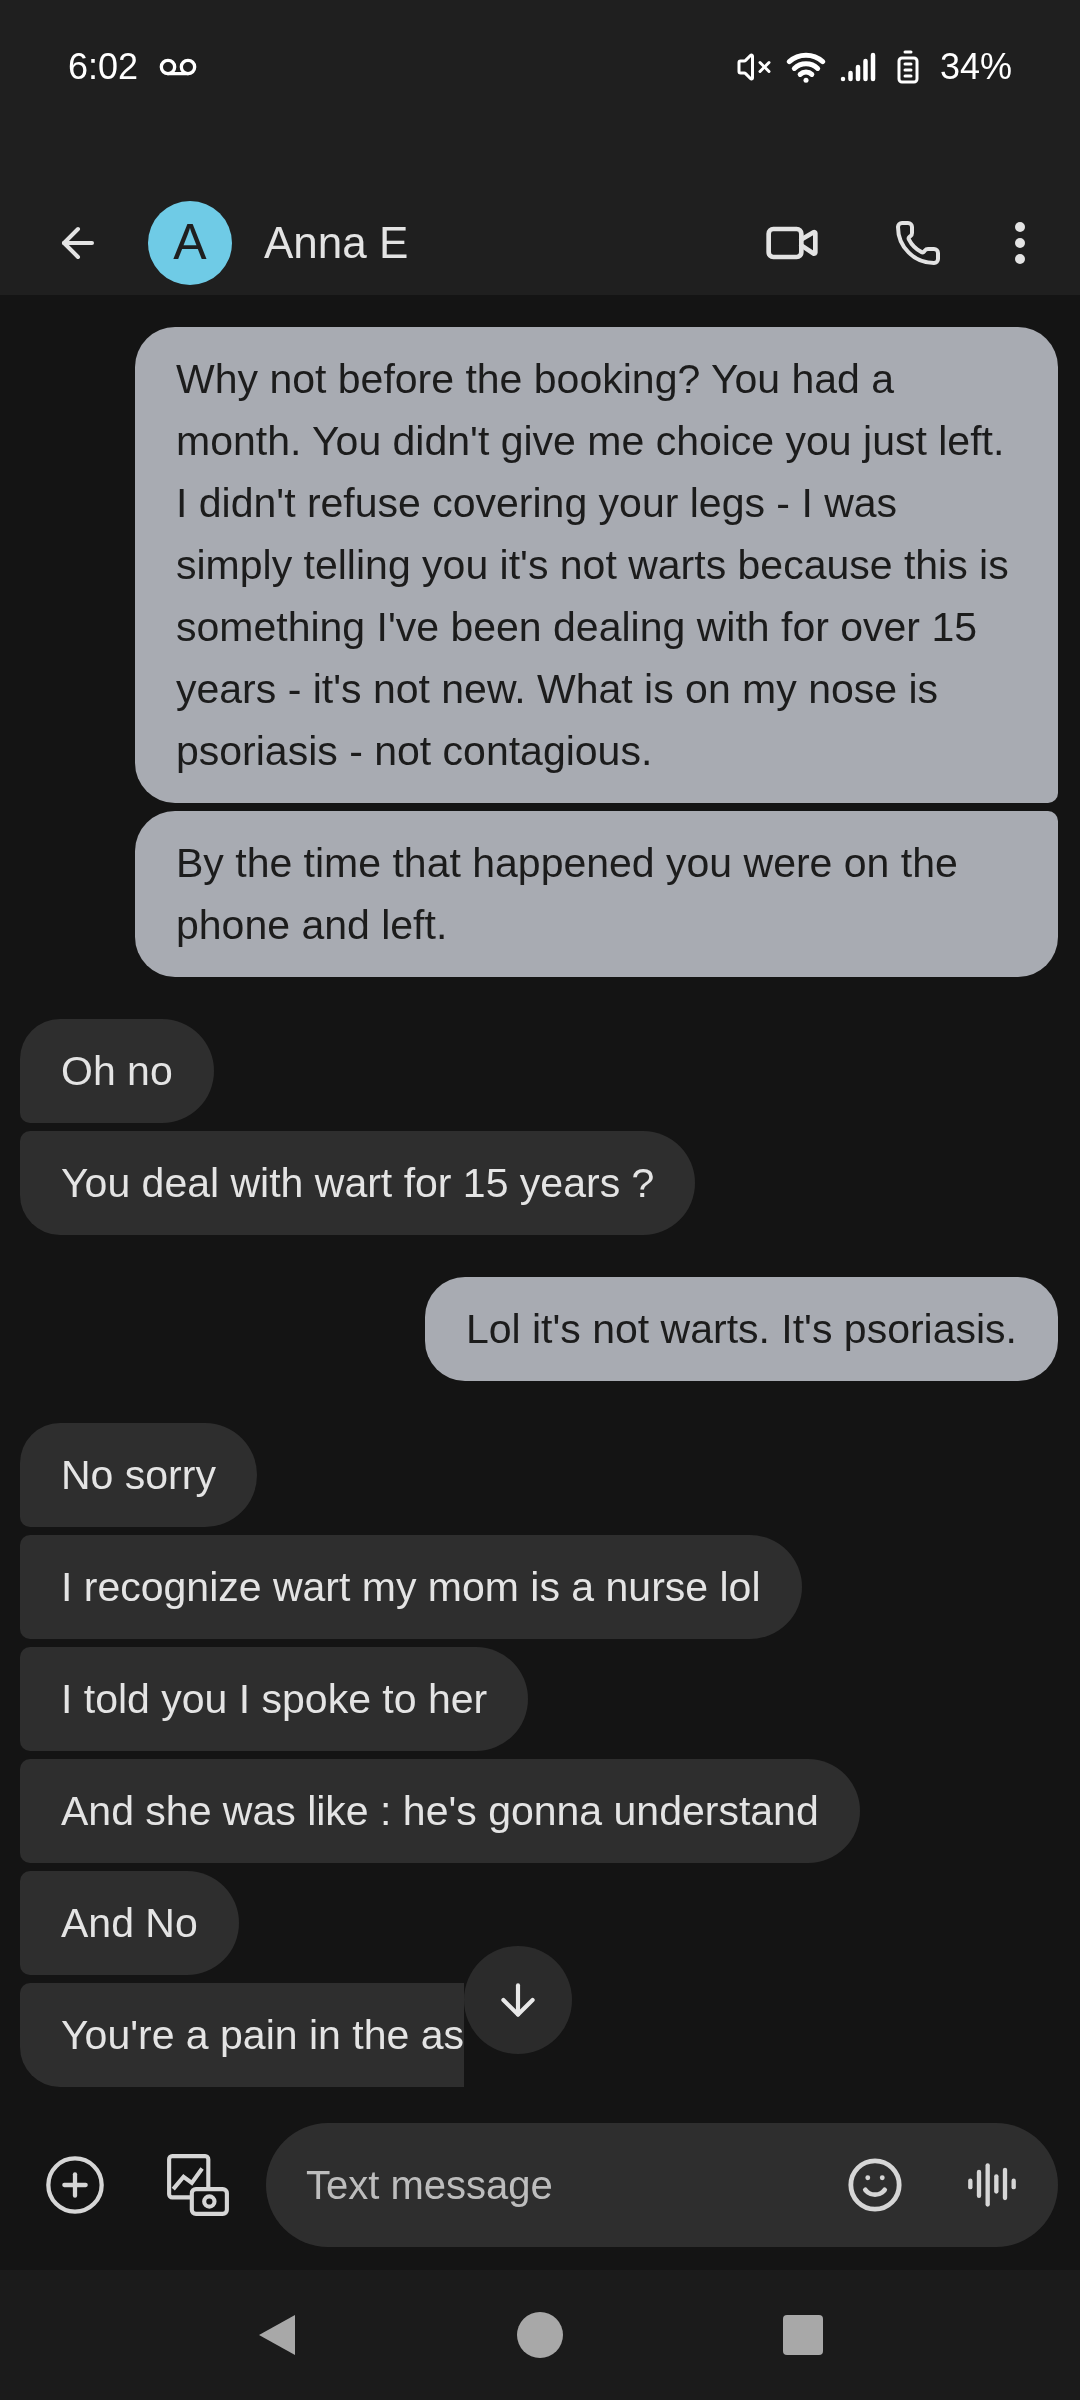 This screenshot has width=1080, height=2400. Describe the element at coordinates (103, 67) in the screenshot. I see `status-time: 6:02` at that location.